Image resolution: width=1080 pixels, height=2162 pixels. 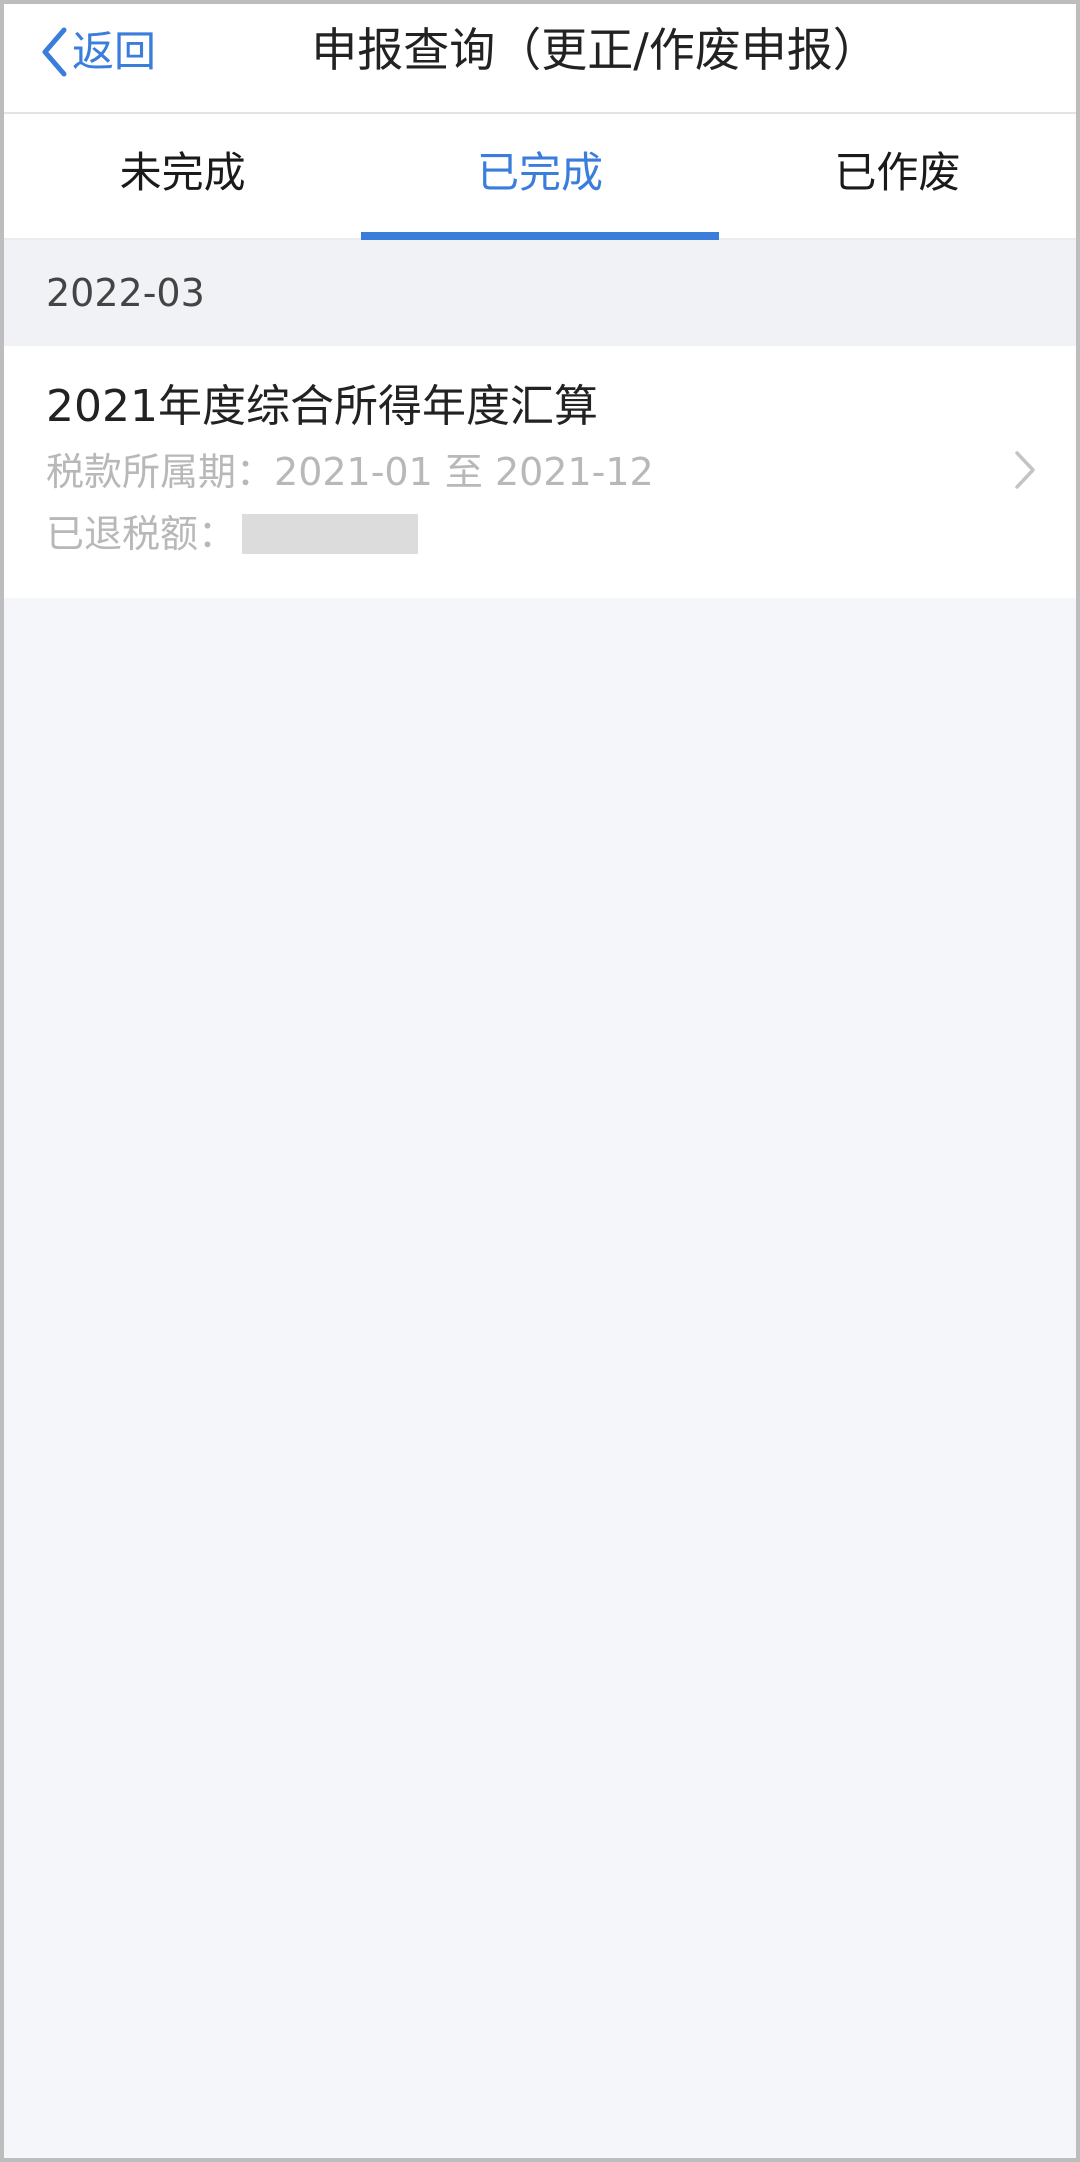 What do you see at coordinates (464, 472) in the screenshot?
I see `tax-period-value: 2021-01 至 2021-12` at bounding box center [464, 472].